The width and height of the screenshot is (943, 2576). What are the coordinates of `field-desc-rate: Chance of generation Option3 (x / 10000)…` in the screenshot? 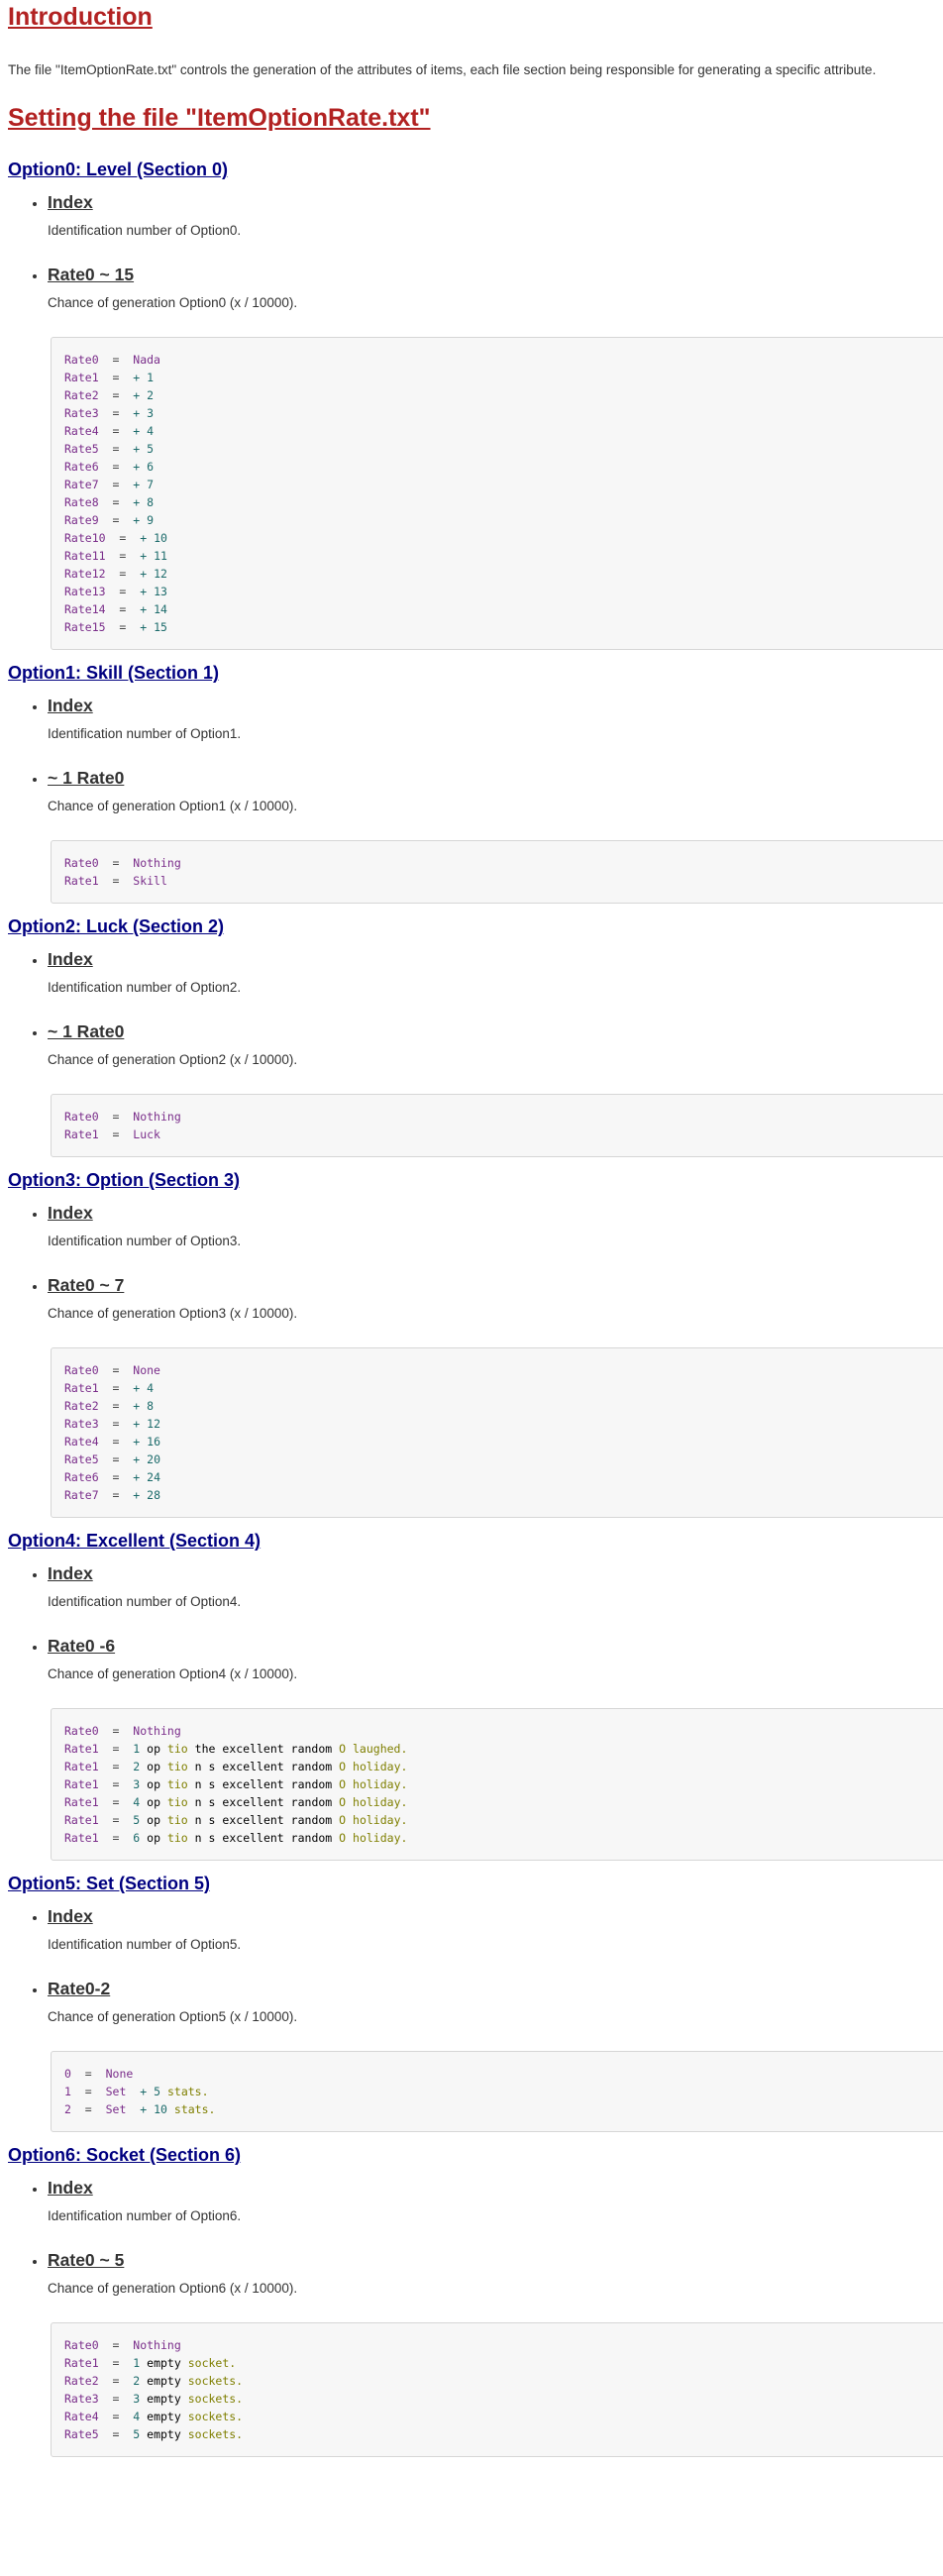 It's located at (173, 1313).